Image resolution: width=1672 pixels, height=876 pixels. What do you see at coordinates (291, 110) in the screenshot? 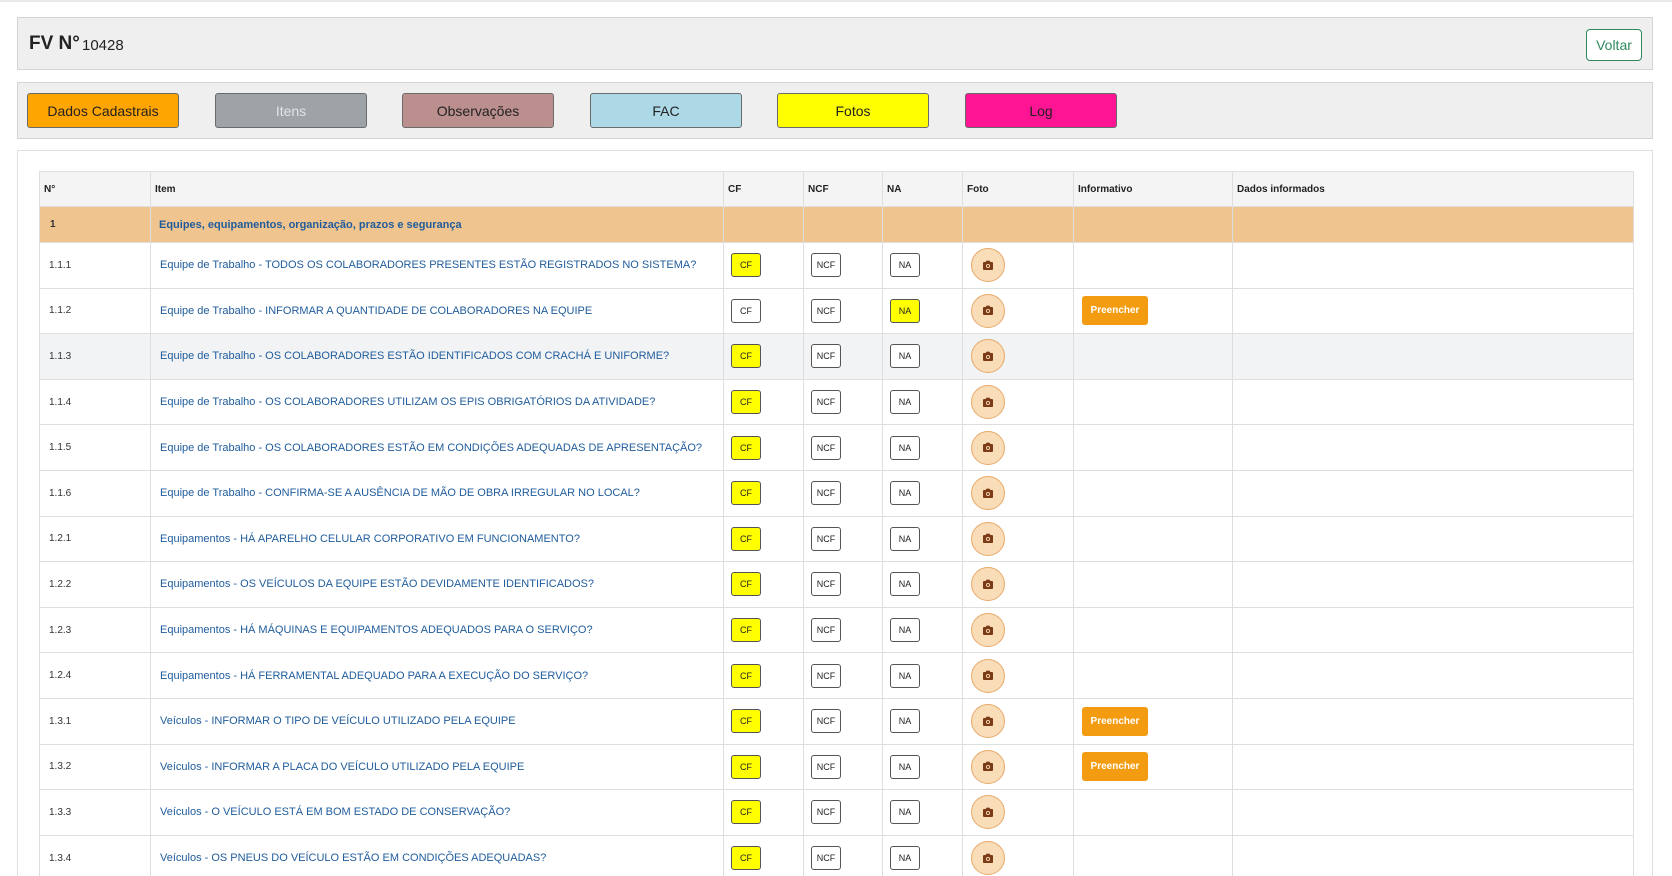
I see `tab-itens: Itens` at bounding box center [291, 110].